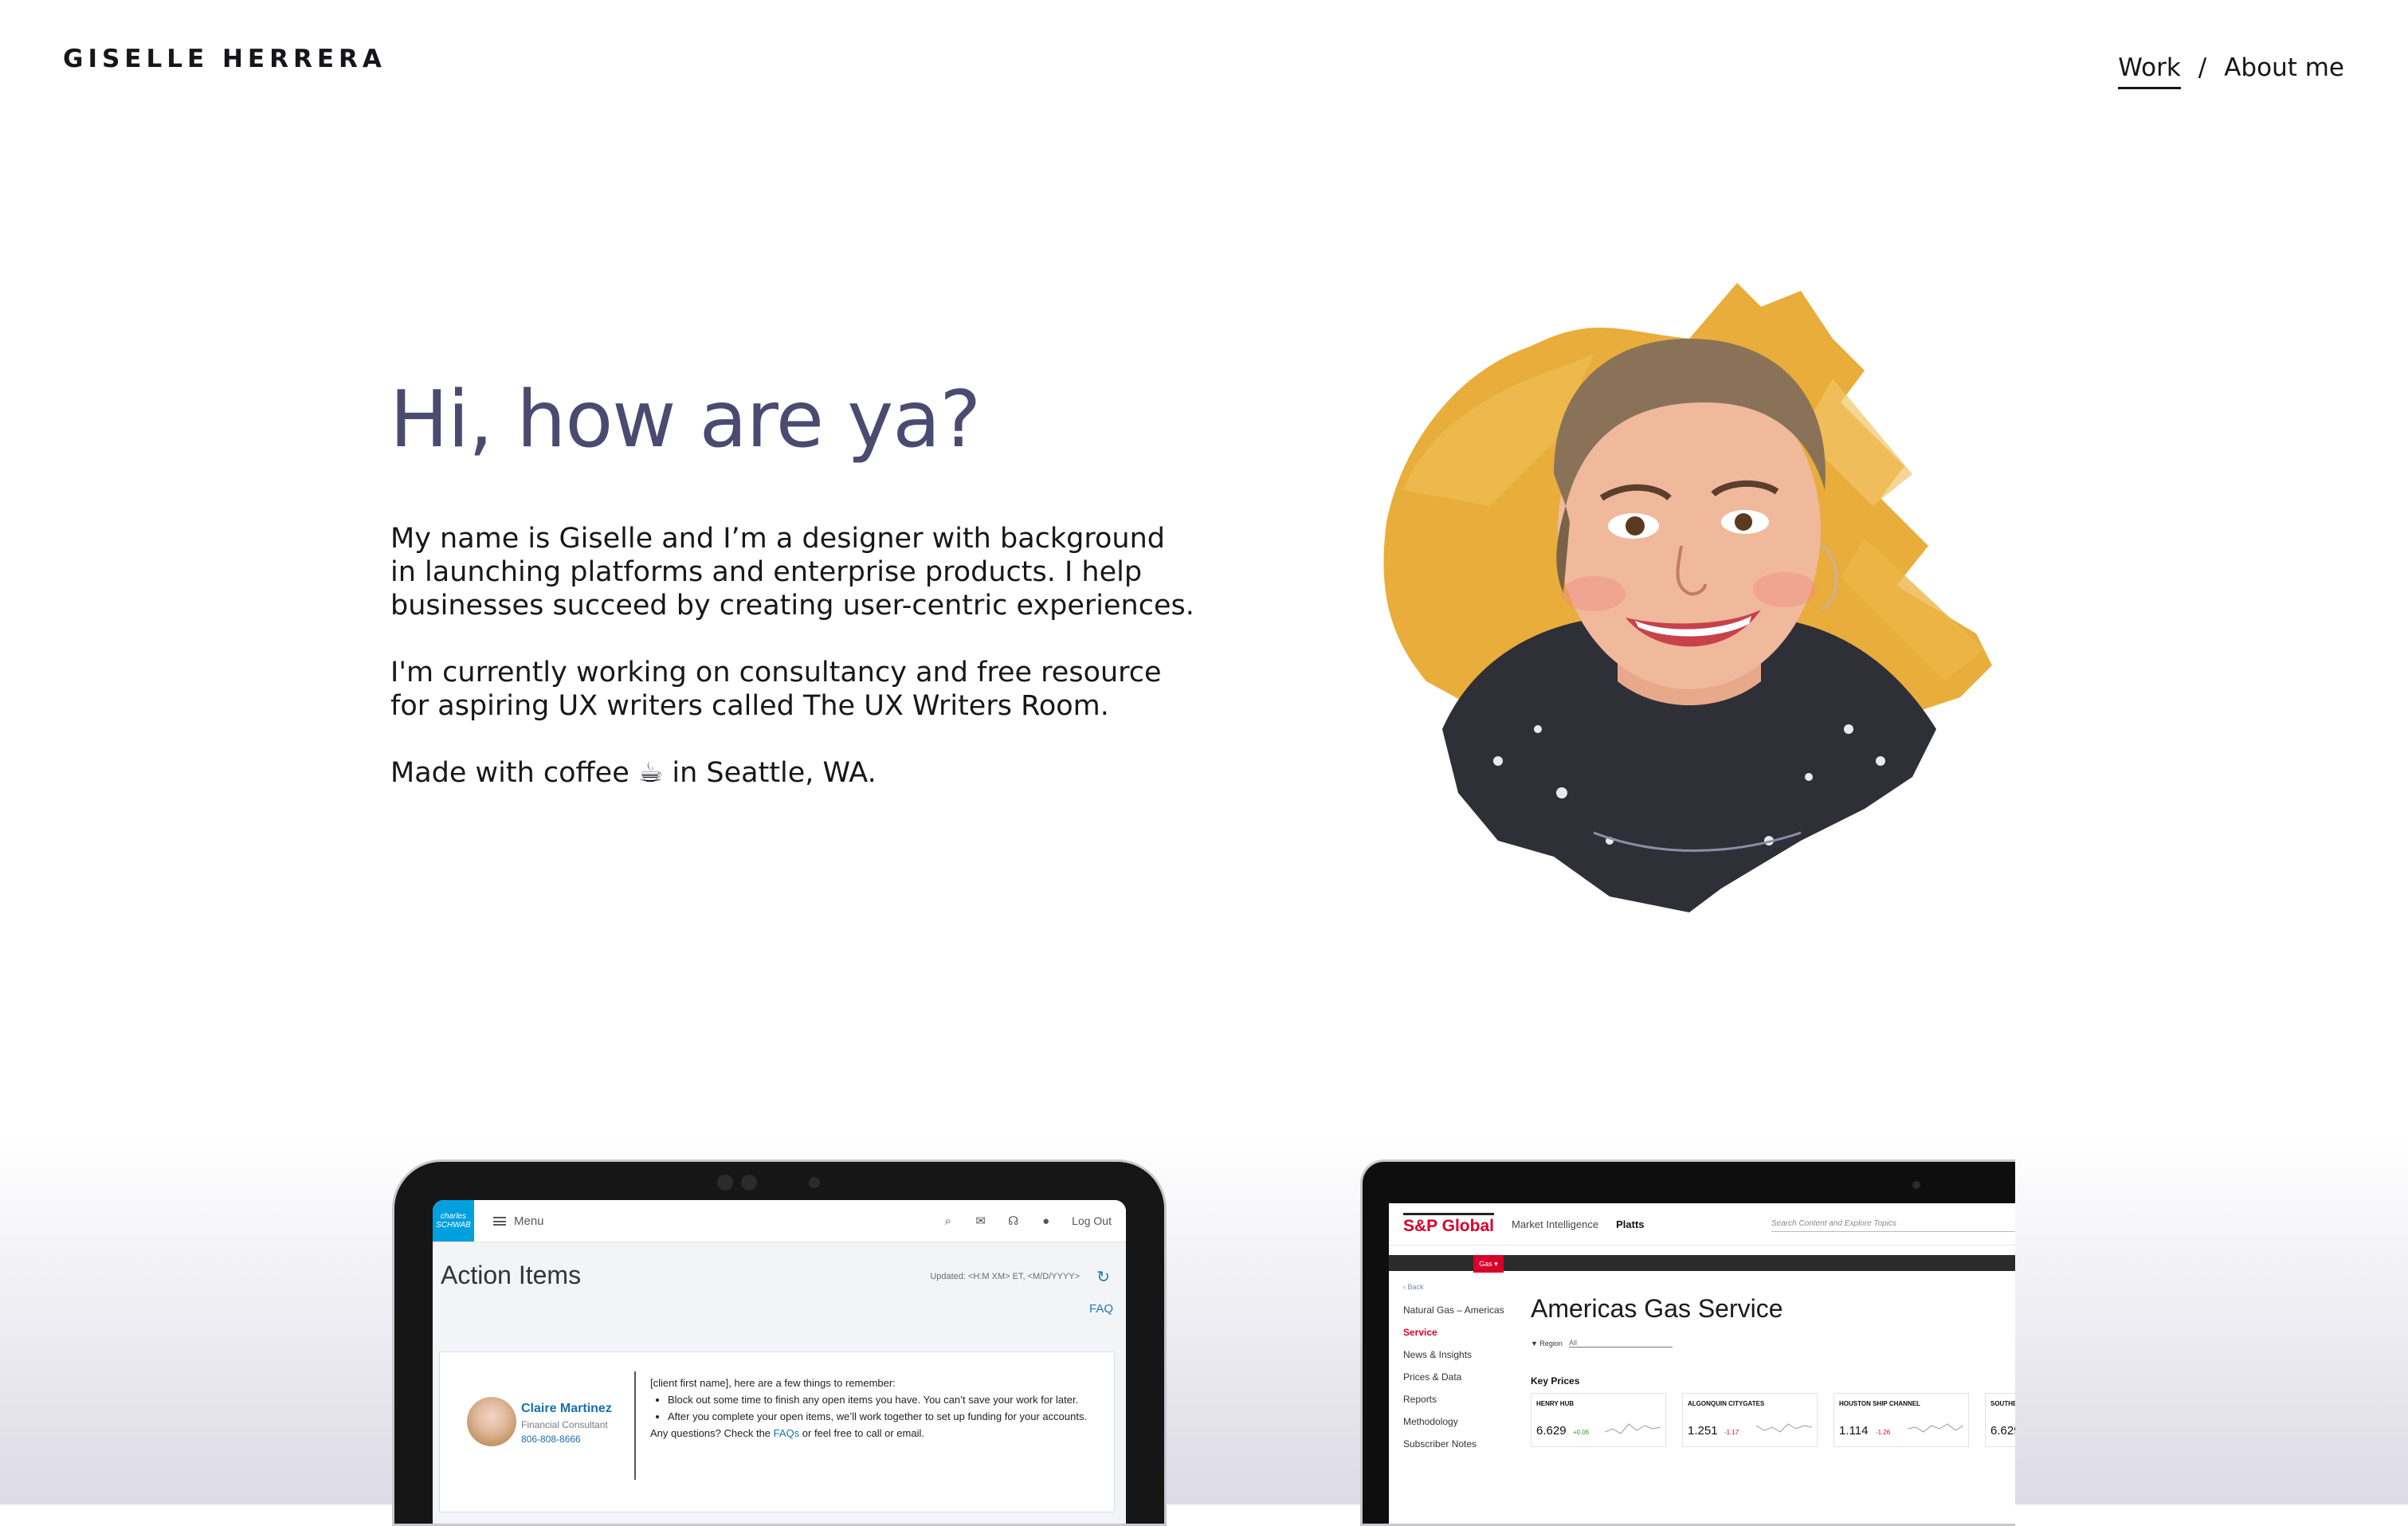 Image resolution: width=2408 pixels, height=1526 pixels. What do you see at coordinates (511, 1275) in the screenshot?
I see `page-title: Action Items` at bounding box center [511, 1275].